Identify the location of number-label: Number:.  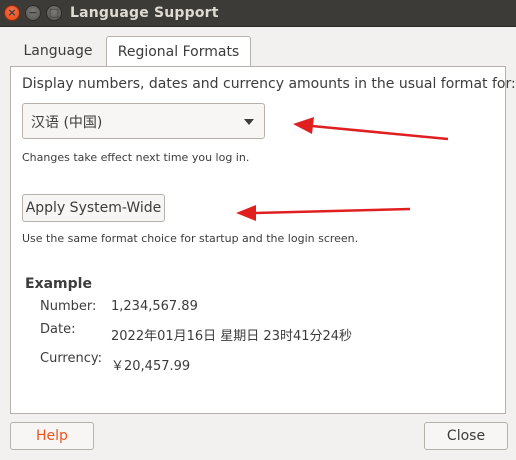
(68, 306).